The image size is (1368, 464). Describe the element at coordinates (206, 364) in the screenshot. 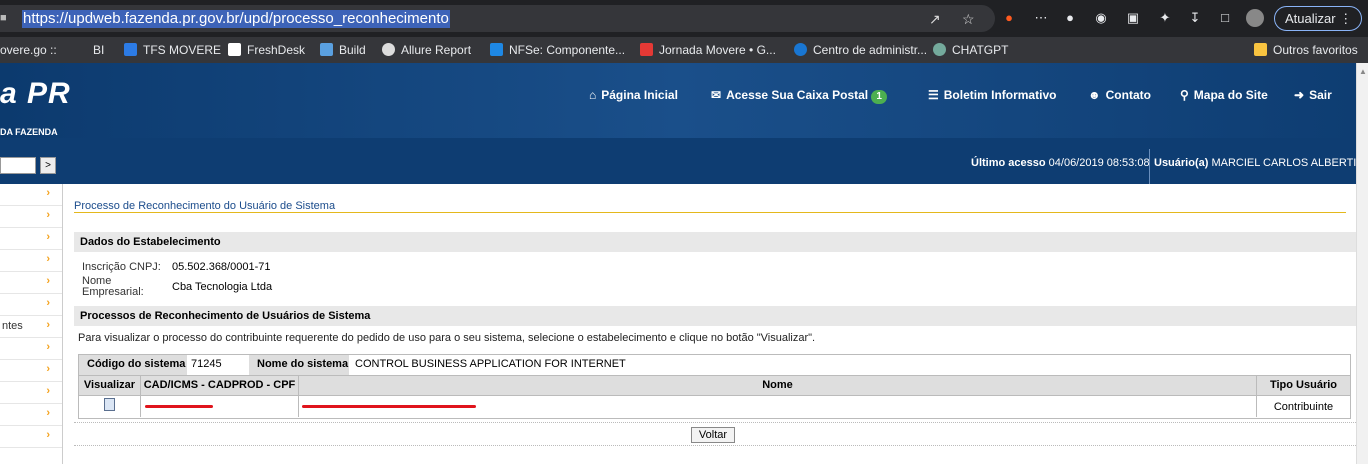

I see `sys-code-value: 71245` at that location.